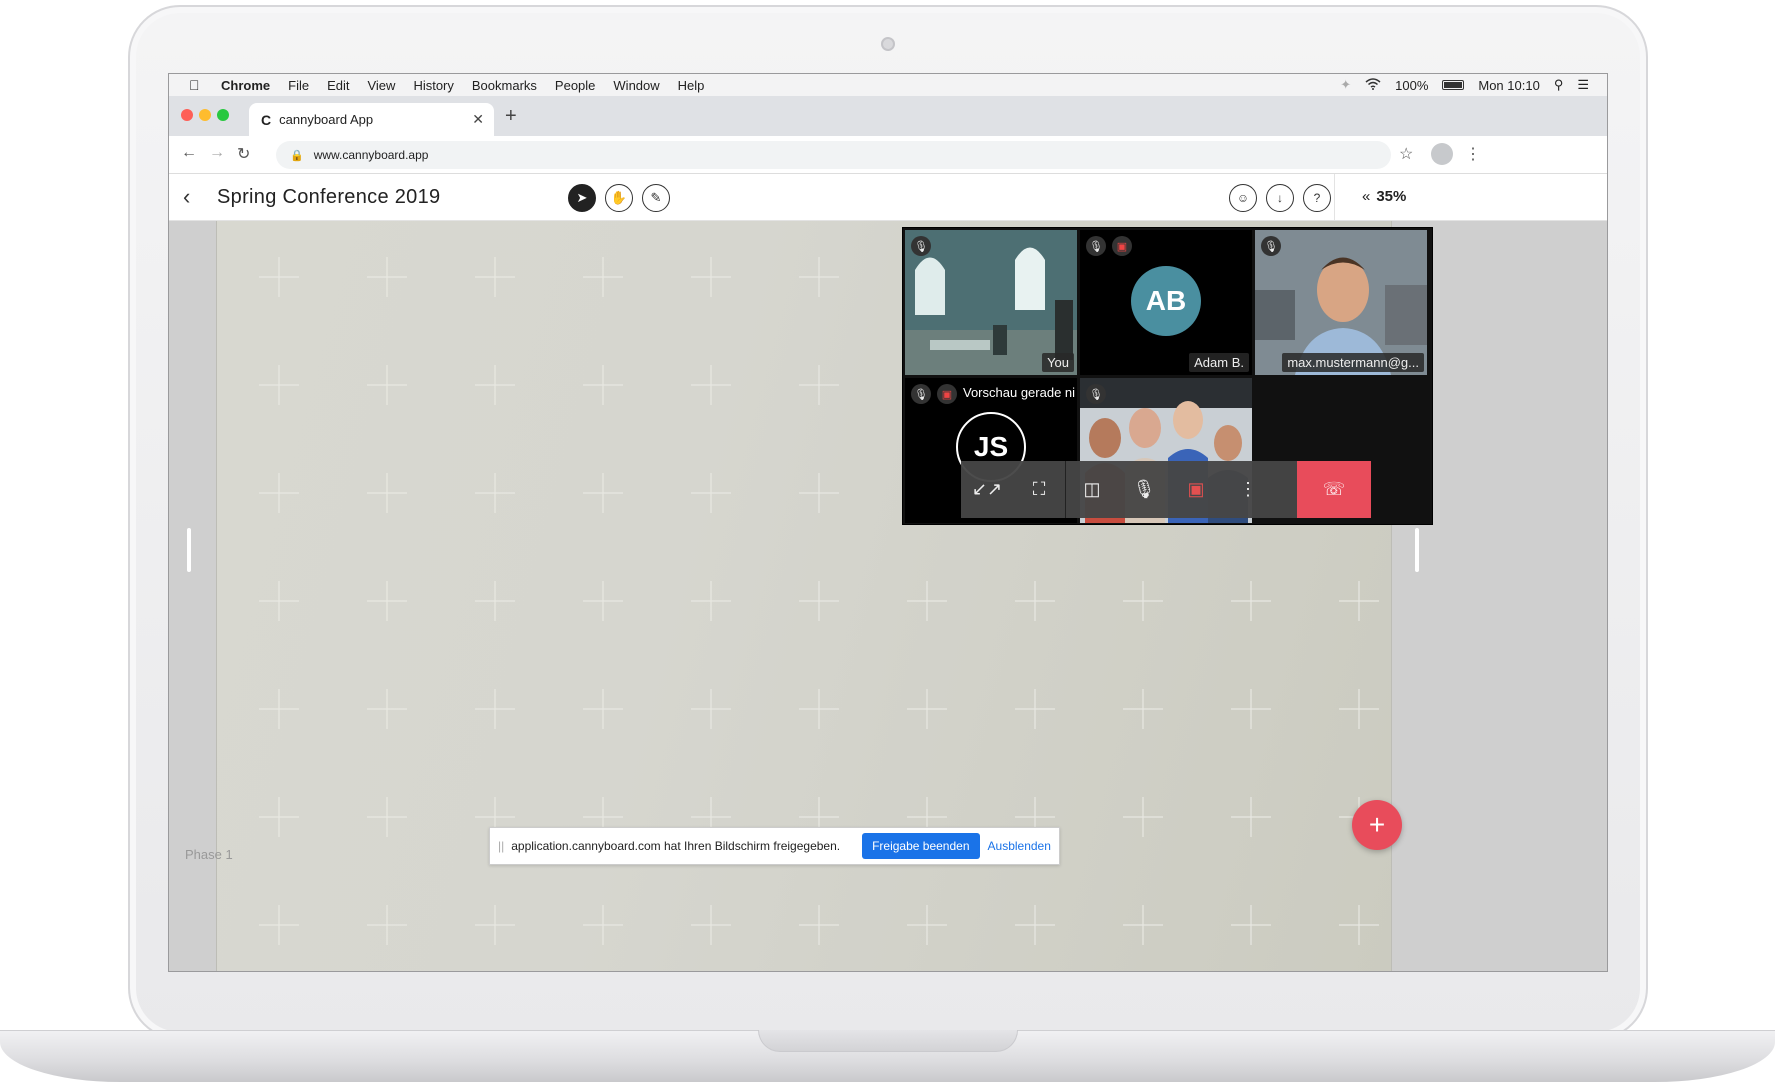  Describe the element at coordinates (1442, 154) in the screenshot. I see `profile-avatar-icon` at that location.